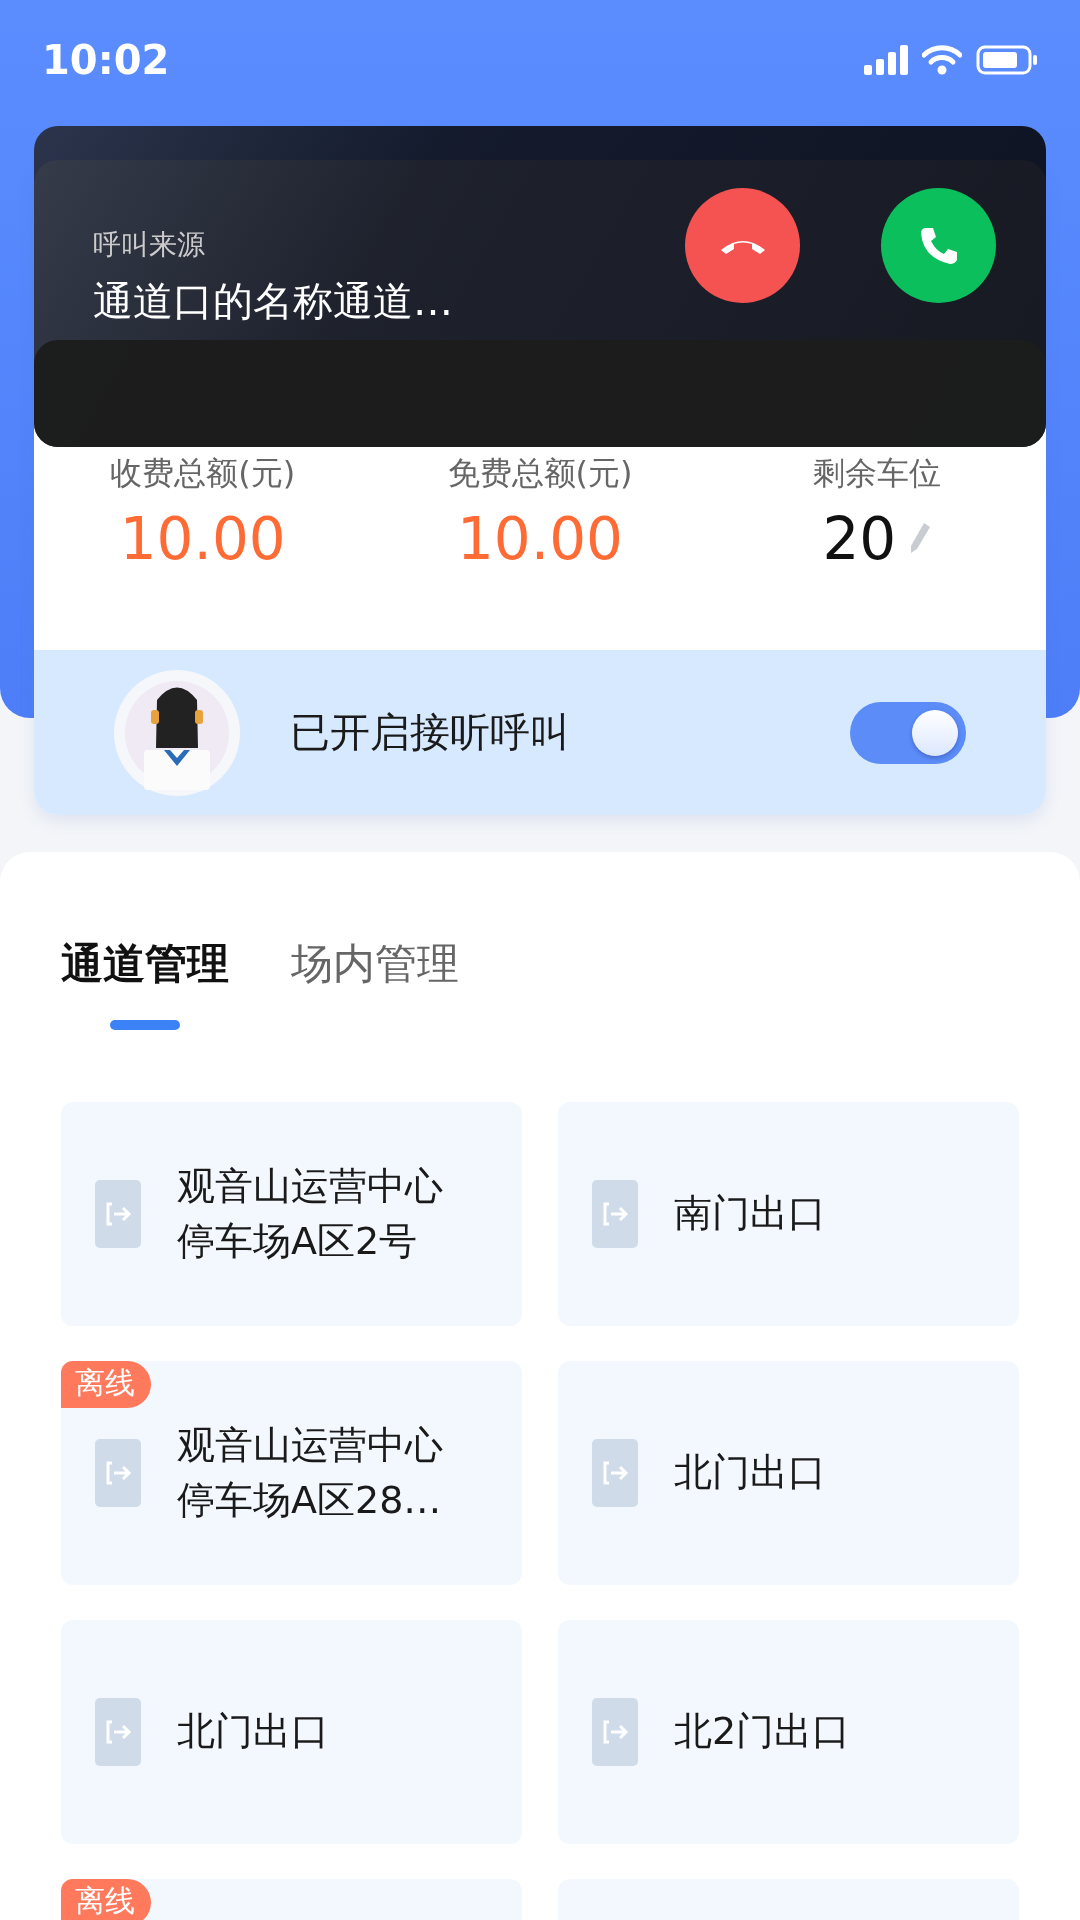 Image resolution: width=1080 pixels, height=1920 pixels. What do you see at coordinates (375, 983) in the screenshot?
I see `tab: 场内管理` at bounding box center [375, 983].